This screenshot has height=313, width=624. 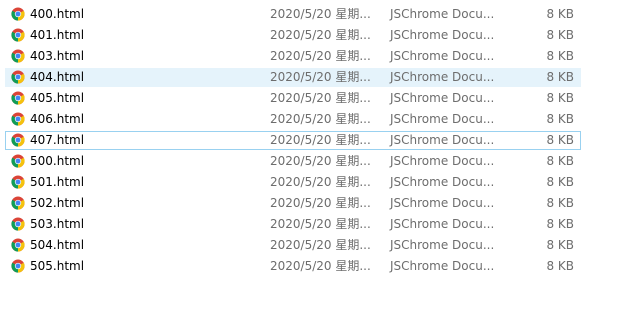 What do you see at coordinates (57, 245) in the screenshot?
I see `file-name: 504.html` at bounding box center [57, 245].